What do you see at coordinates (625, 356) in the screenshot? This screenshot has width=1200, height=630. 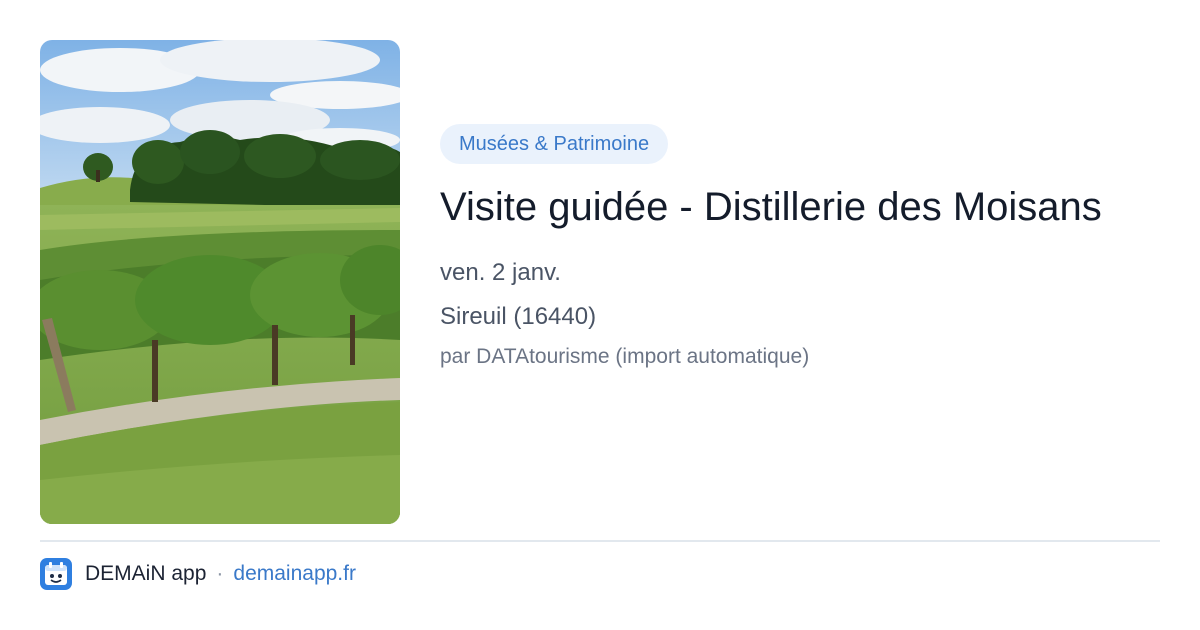 I see `event-source: par DATAtourisme (import automatique)` at bounding box center [625, 356].